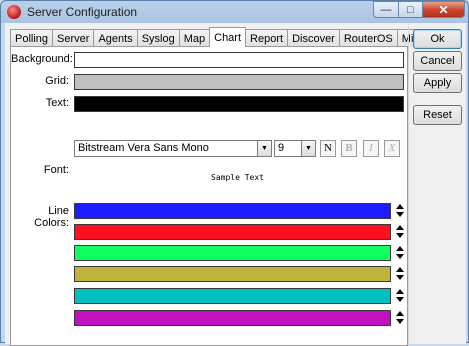 The image size is (469, 346). I want to click on minimize-icon: —, so click(386, 9).